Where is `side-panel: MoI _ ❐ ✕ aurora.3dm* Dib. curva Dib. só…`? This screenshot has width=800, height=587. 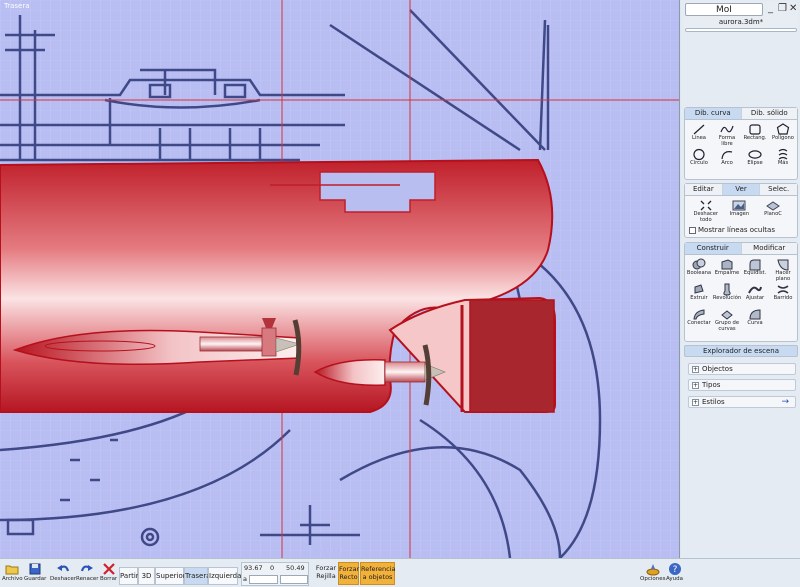
side-panel: MoI _ ❐ ✕ aurora.3dm* Dib. curva Dib. só… is located at coordinates (740, 279).